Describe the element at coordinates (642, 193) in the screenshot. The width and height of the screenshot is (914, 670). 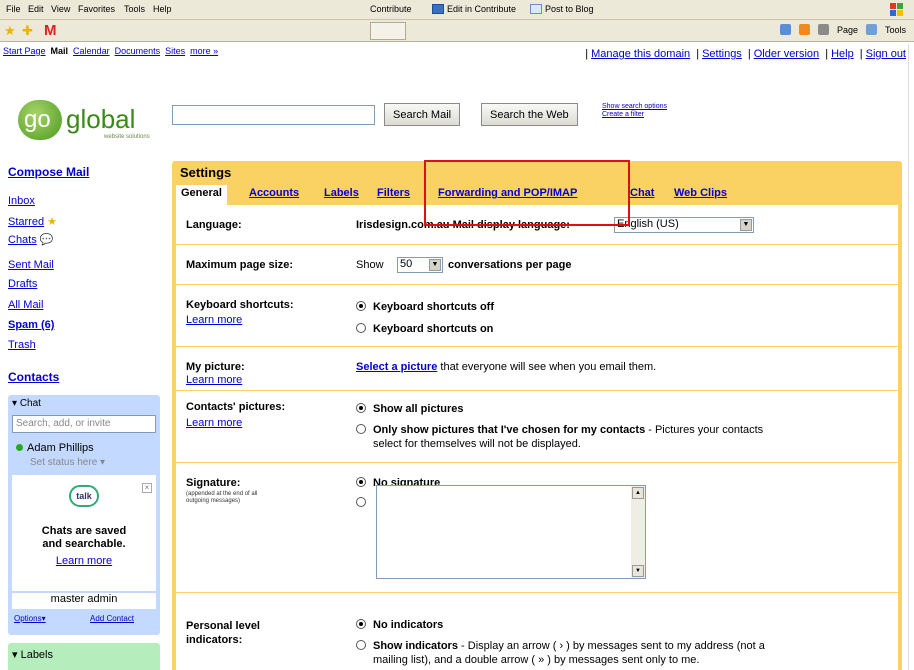
I see `tab-chat: Chat` at that location.